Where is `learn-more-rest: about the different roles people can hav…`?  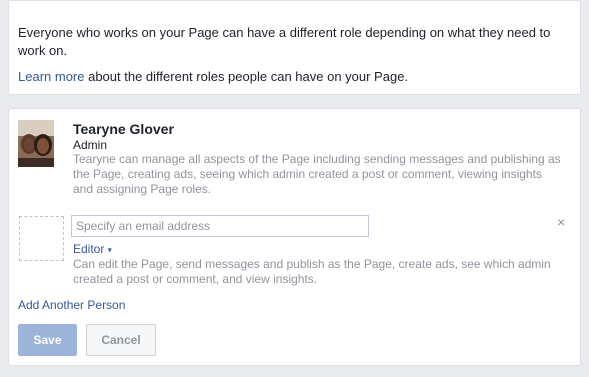
learn-more-rest: about the different roles people can hav… is located at coordinates (246, 76).